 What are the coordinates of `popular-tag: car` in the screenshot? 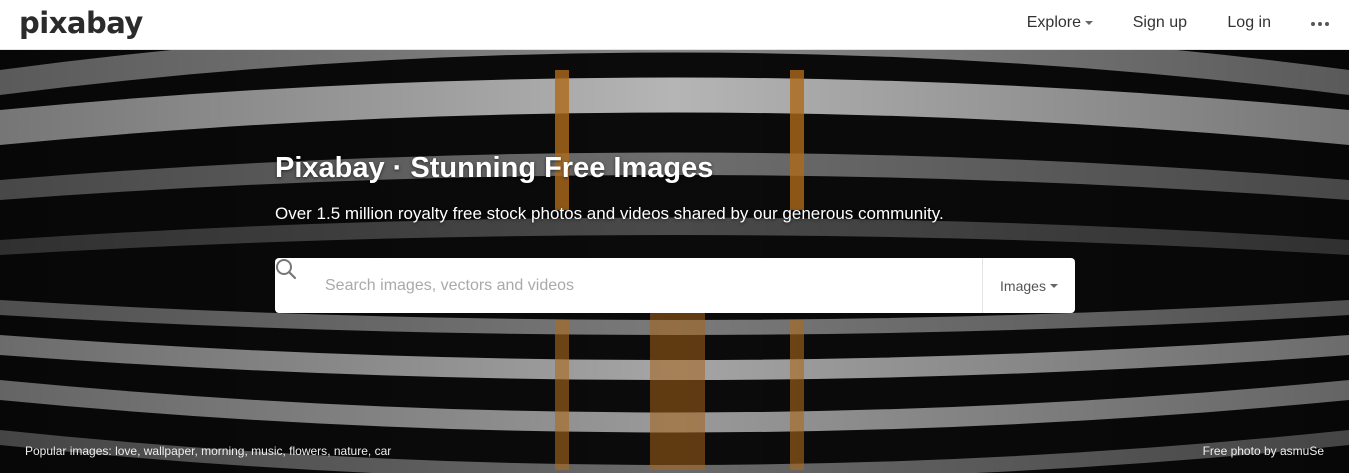 It's located at (383, 451).